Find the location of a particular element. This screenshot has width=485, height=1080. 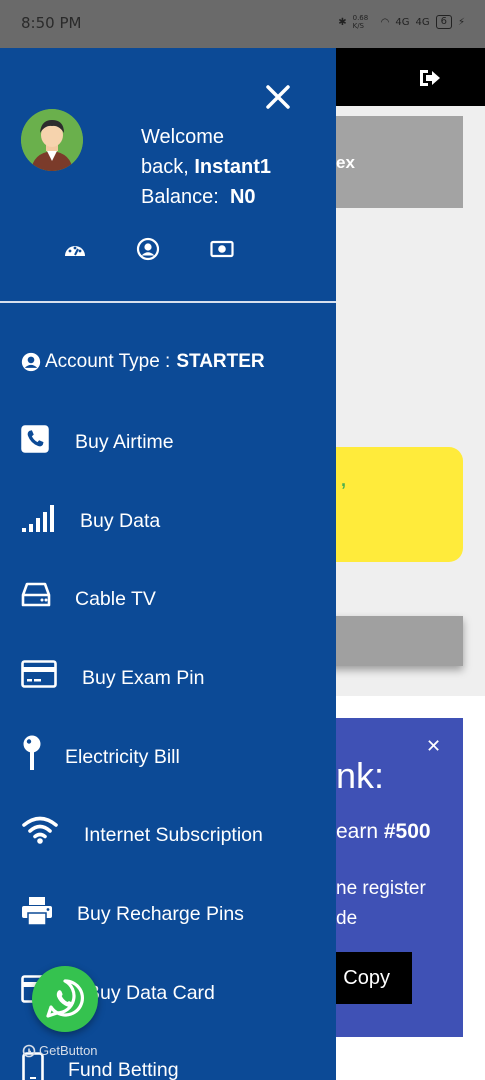

credit-card-icon is located at coordinates (39, 674).